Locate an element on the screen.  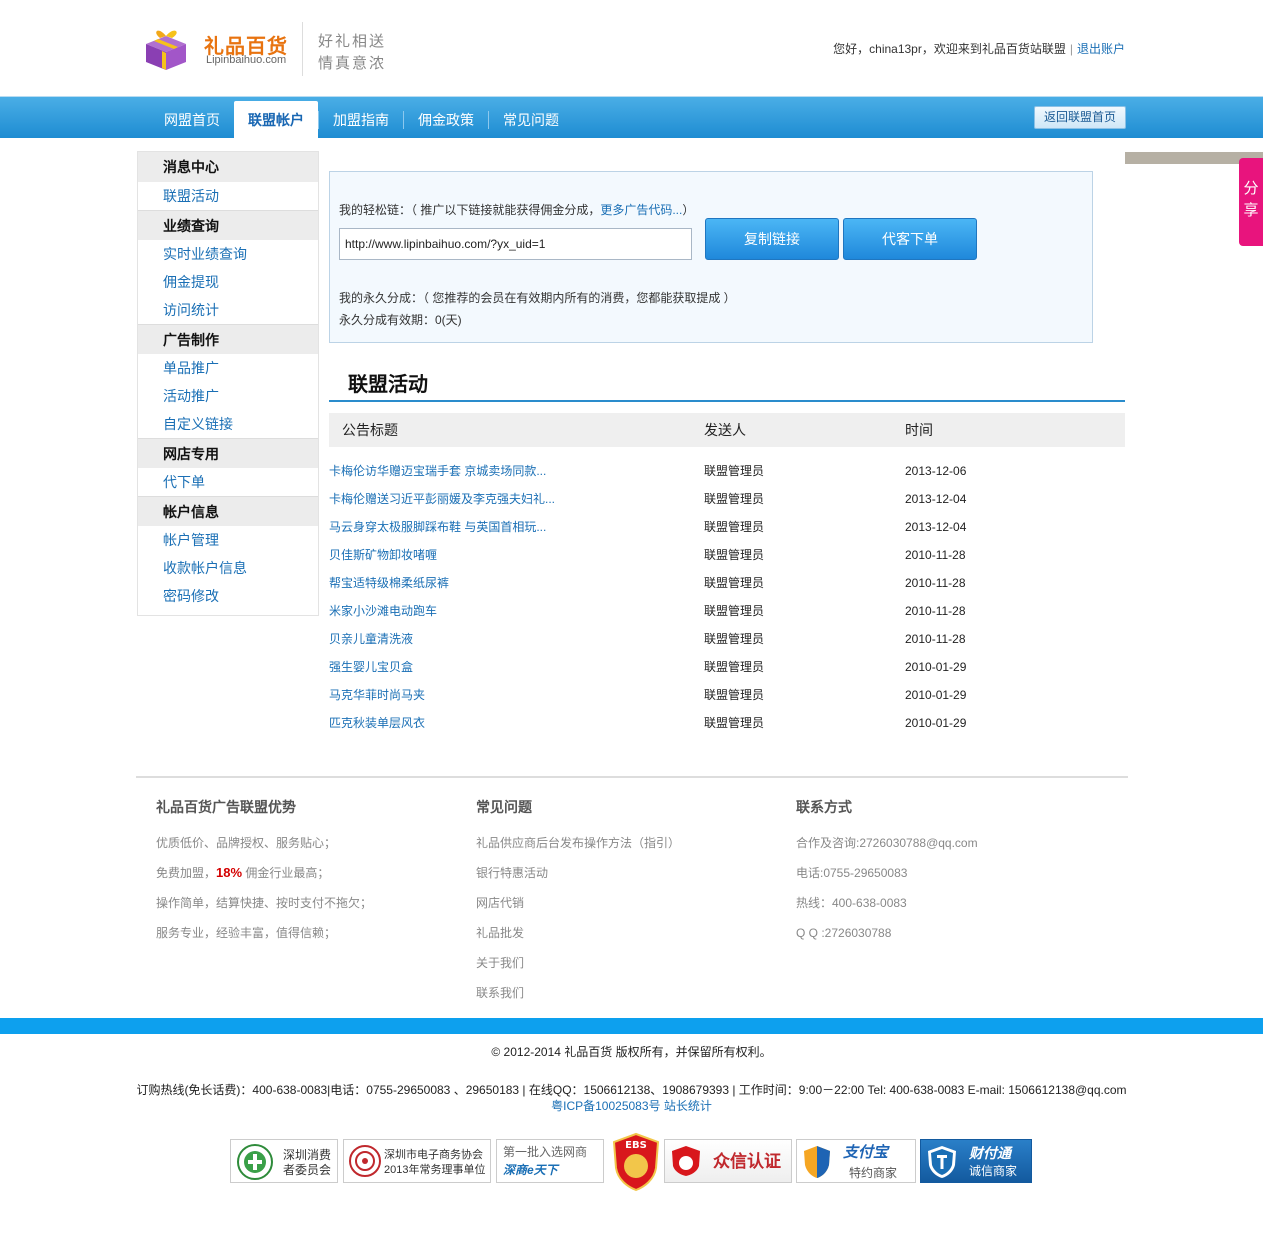
footer-faq-link: 礼品批发 is located at coordinates (500, 933).